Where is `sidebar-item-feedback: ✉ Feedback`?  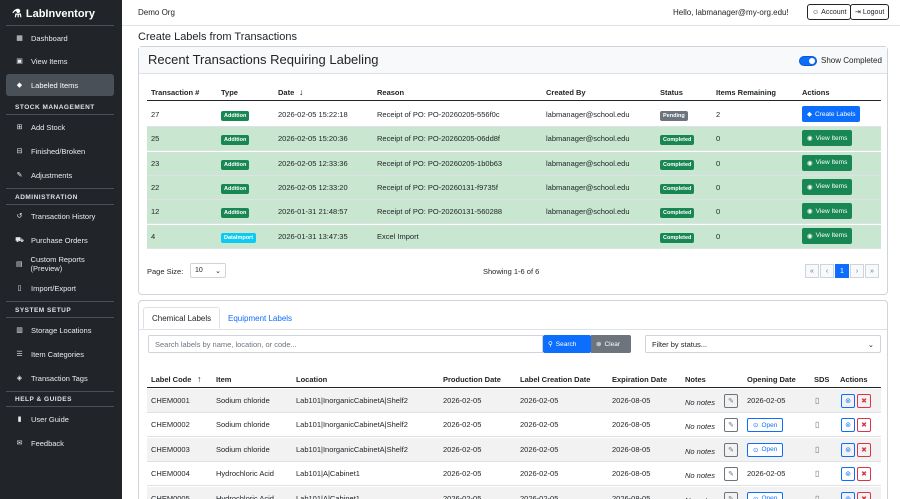
sidebar-item-feedback: ✉ Feedback is located at coordinates (60, 443).